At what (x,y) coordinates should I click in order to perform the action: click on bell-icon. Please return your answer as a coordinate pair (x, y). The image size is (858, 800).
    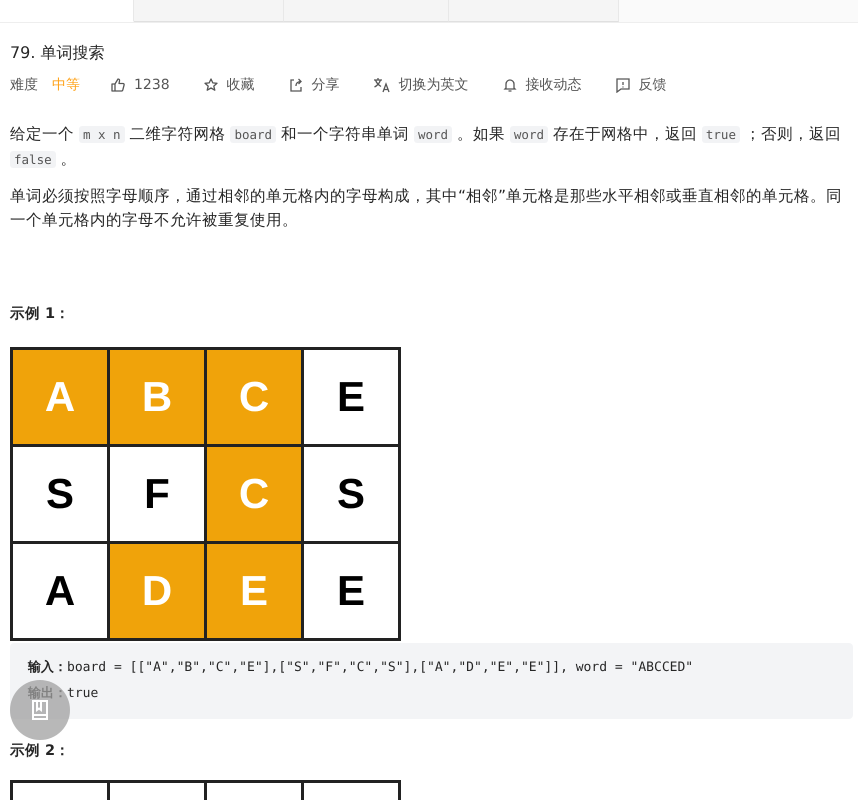
    Looking at the image, I should click on (510, 85).